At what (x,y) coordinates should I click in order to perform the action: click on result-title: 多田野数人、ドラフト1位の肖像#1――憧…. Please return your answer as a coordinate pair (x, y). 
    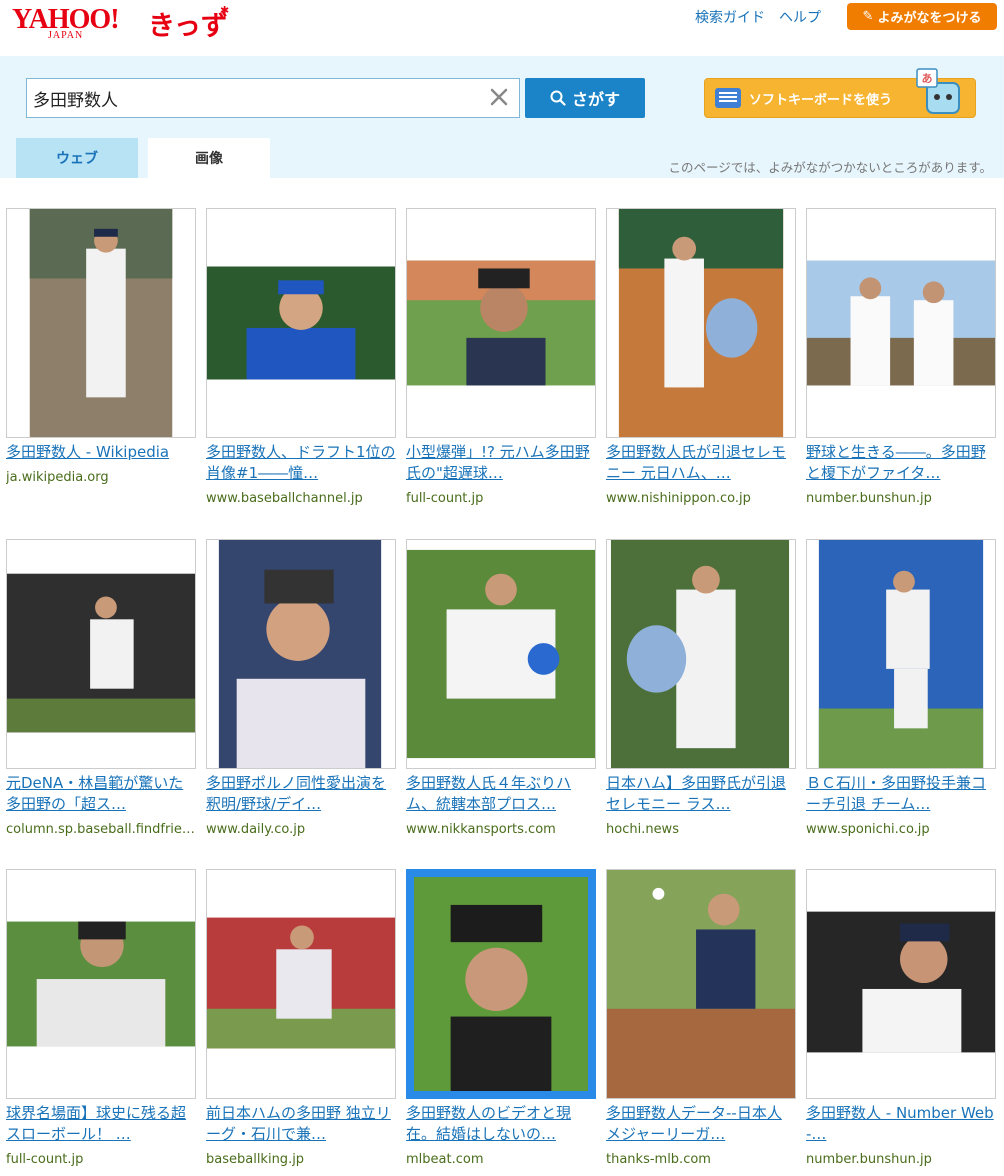
    Looking at the image, I should click on (301, 463).